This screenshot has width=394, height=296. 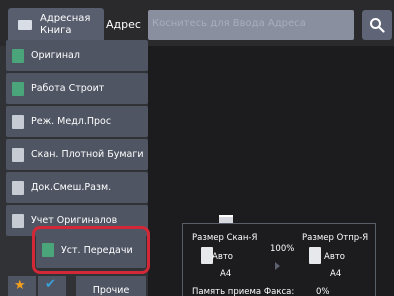 What do you see at coordinates (68, 88) in the screenshot?
I see `menu-item-label: Работа Строит` at bounding box center [68, 88].